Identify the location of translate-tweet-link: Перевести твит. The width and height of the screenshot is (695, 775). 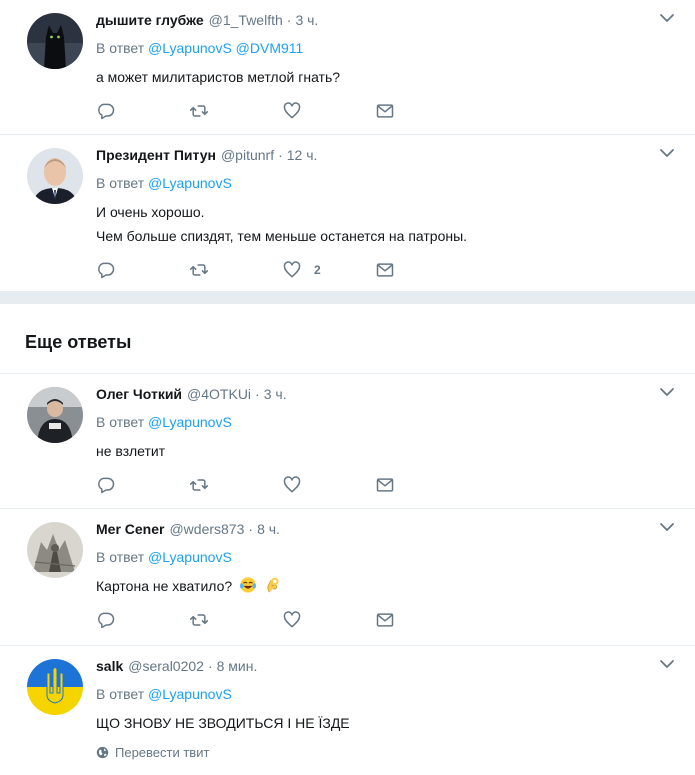
(385, 752).